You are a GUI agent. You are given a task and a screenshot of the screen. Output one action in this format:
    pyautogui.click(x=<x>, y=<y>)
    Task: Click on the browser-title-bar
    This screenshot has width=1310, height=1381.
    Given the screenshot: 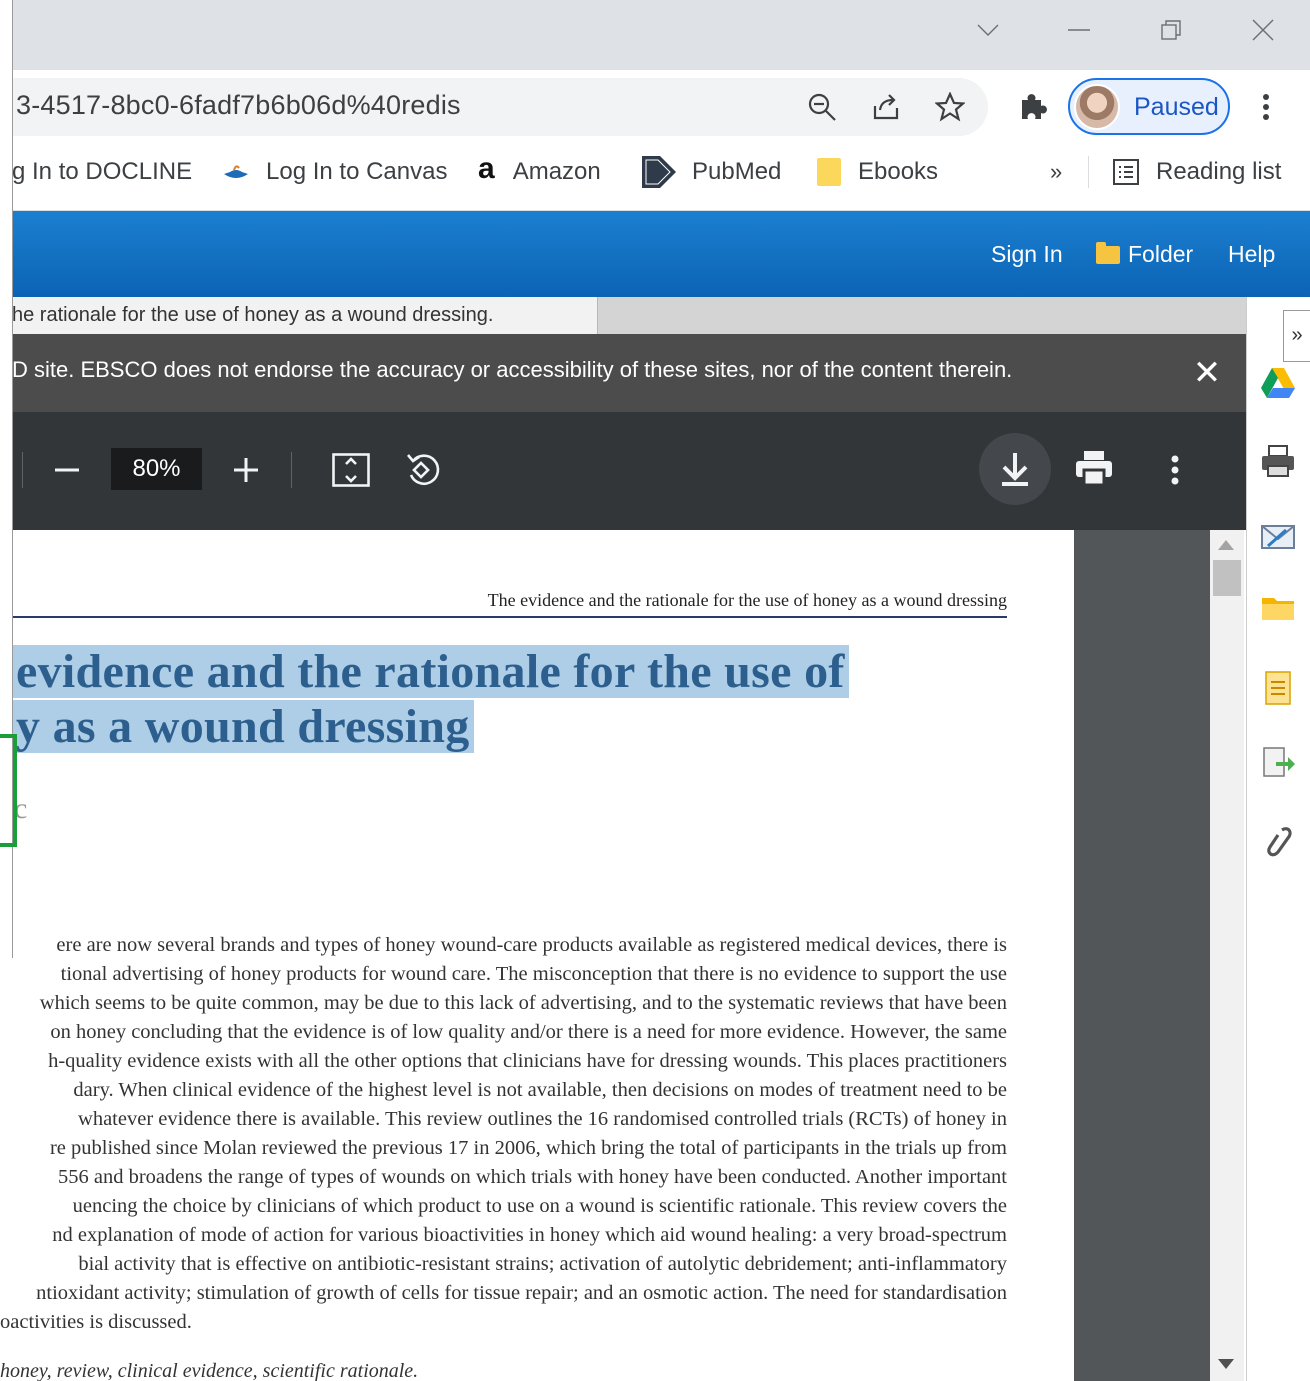 What is the action you would take?
    pyautogui.click(x=655, y=35)
    